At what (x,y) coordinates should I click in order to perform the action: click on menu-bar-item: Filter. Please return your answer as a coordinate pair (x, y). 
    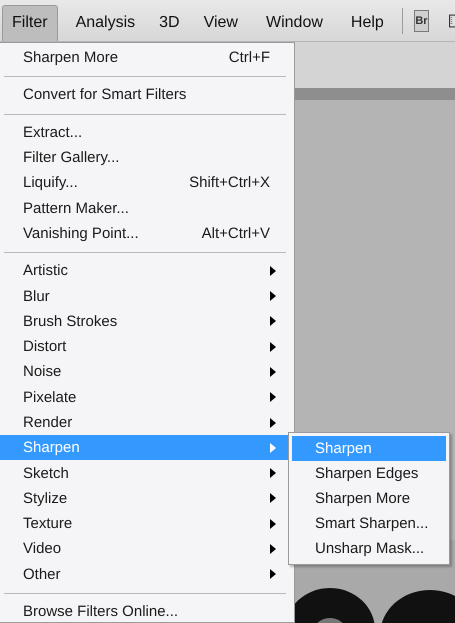
    Looking at the image, I should click on (30, 23).